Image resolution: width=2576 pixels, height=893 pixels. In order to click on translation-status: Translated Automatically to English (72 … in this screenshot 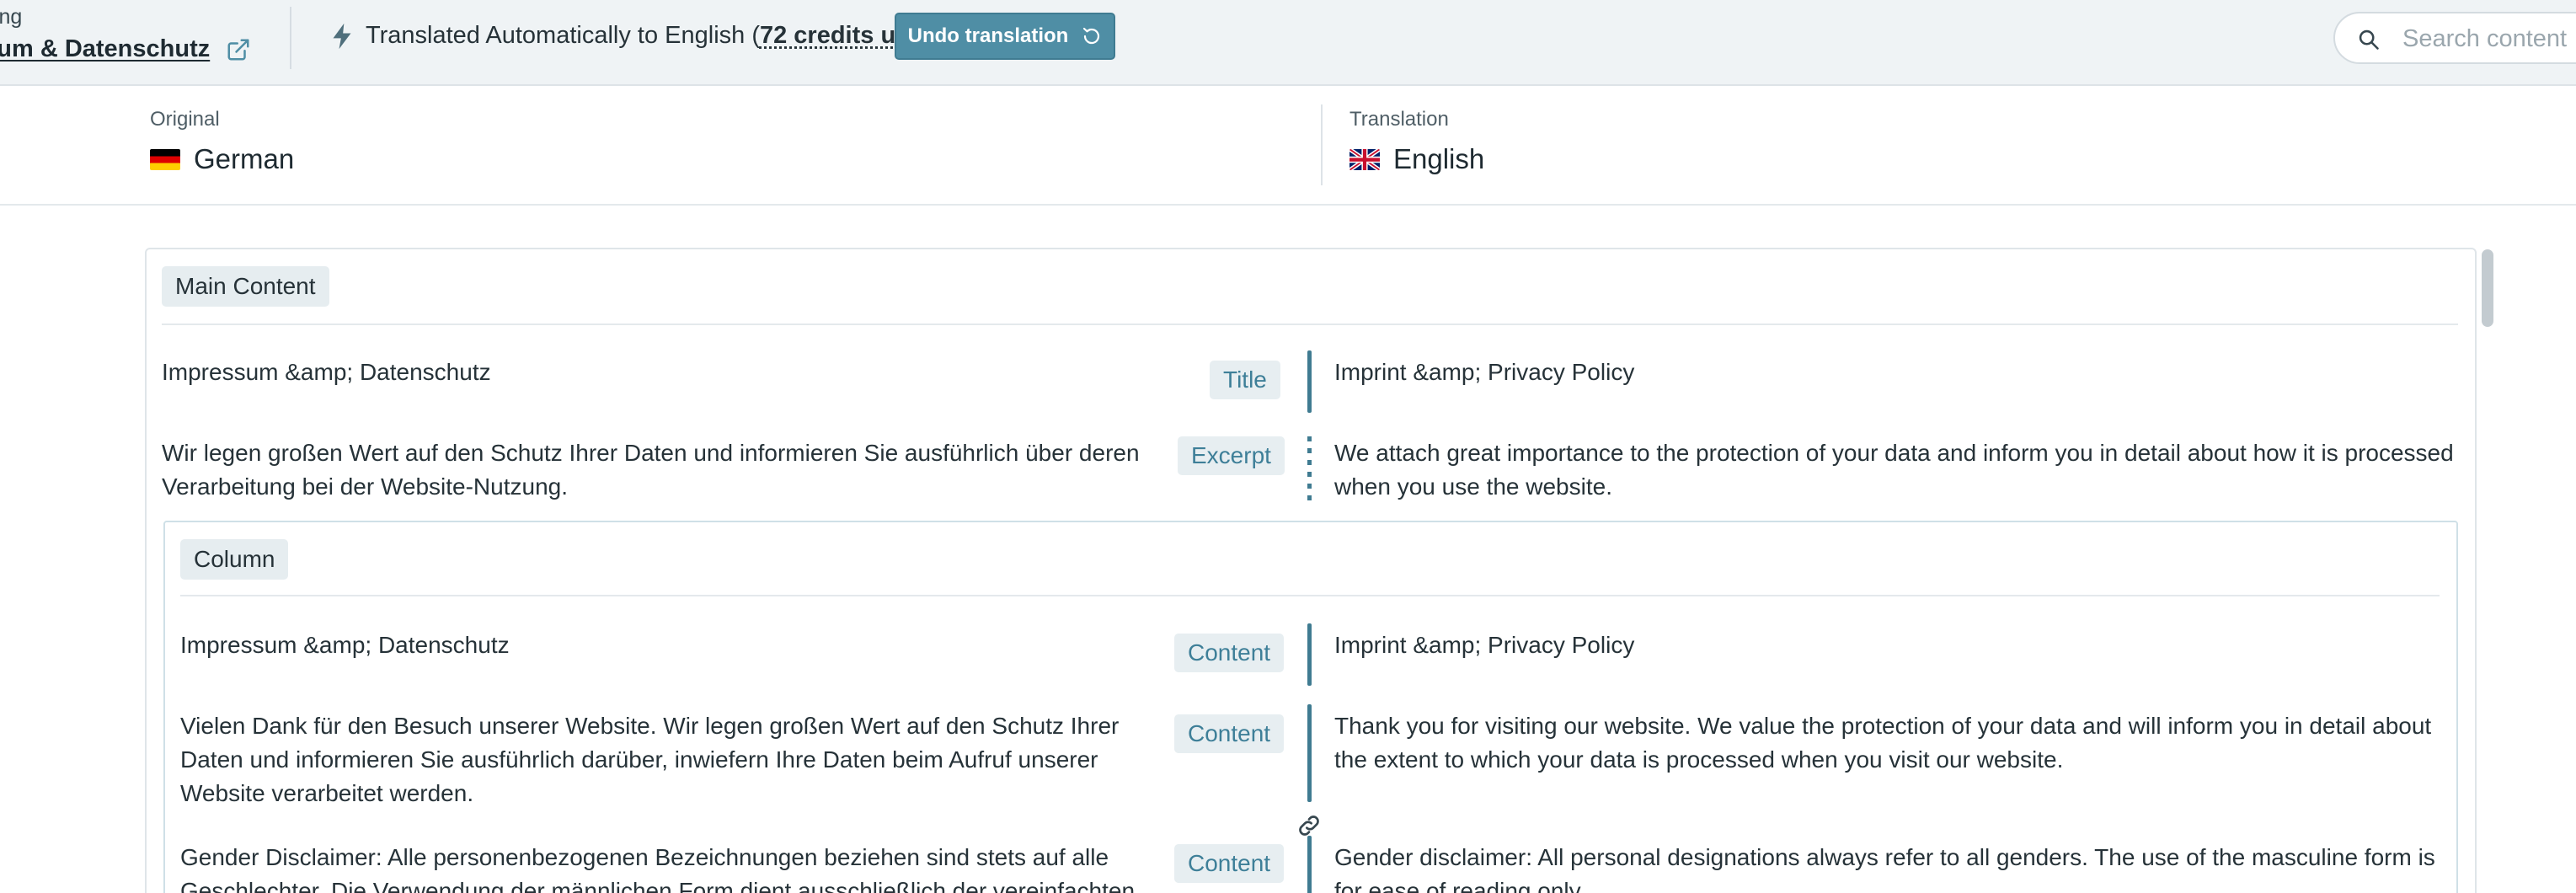, I will do `click(656, 36)`.